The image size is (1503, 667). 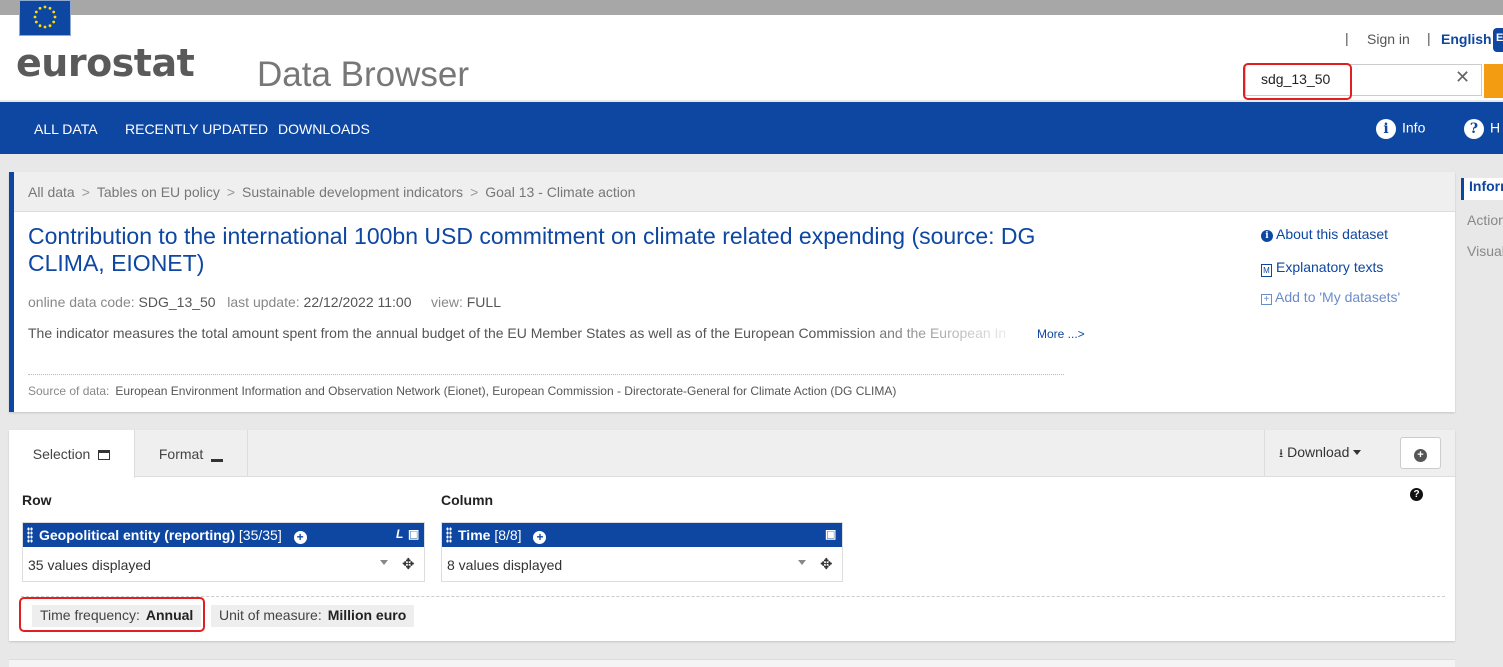 I want to click on minimize-icon, so click(x=217, y=460).